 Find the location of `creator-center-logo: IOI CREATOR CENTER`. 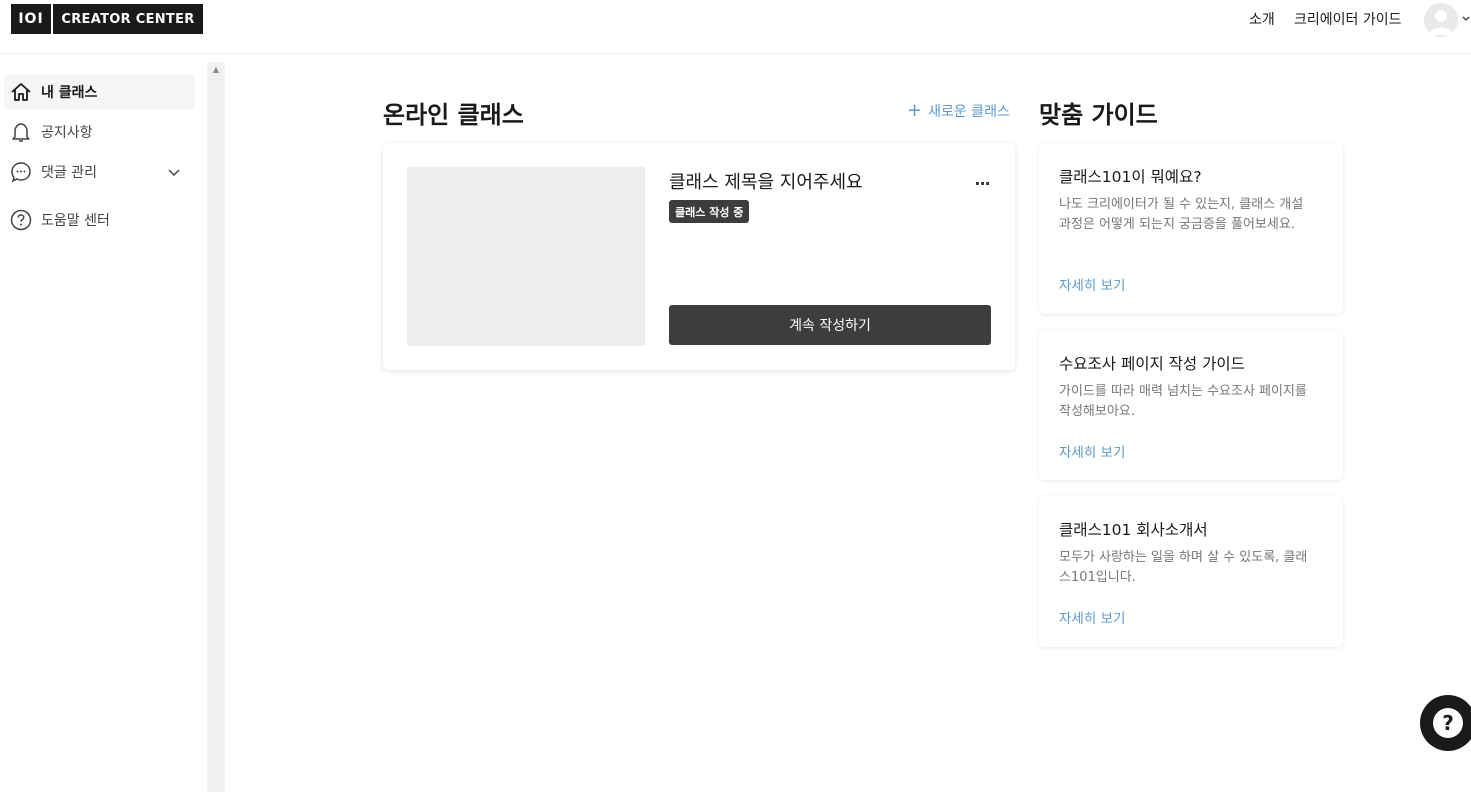

creator-center-logo: IOI CREATOR CENTER is located at coordinates (107, 19).